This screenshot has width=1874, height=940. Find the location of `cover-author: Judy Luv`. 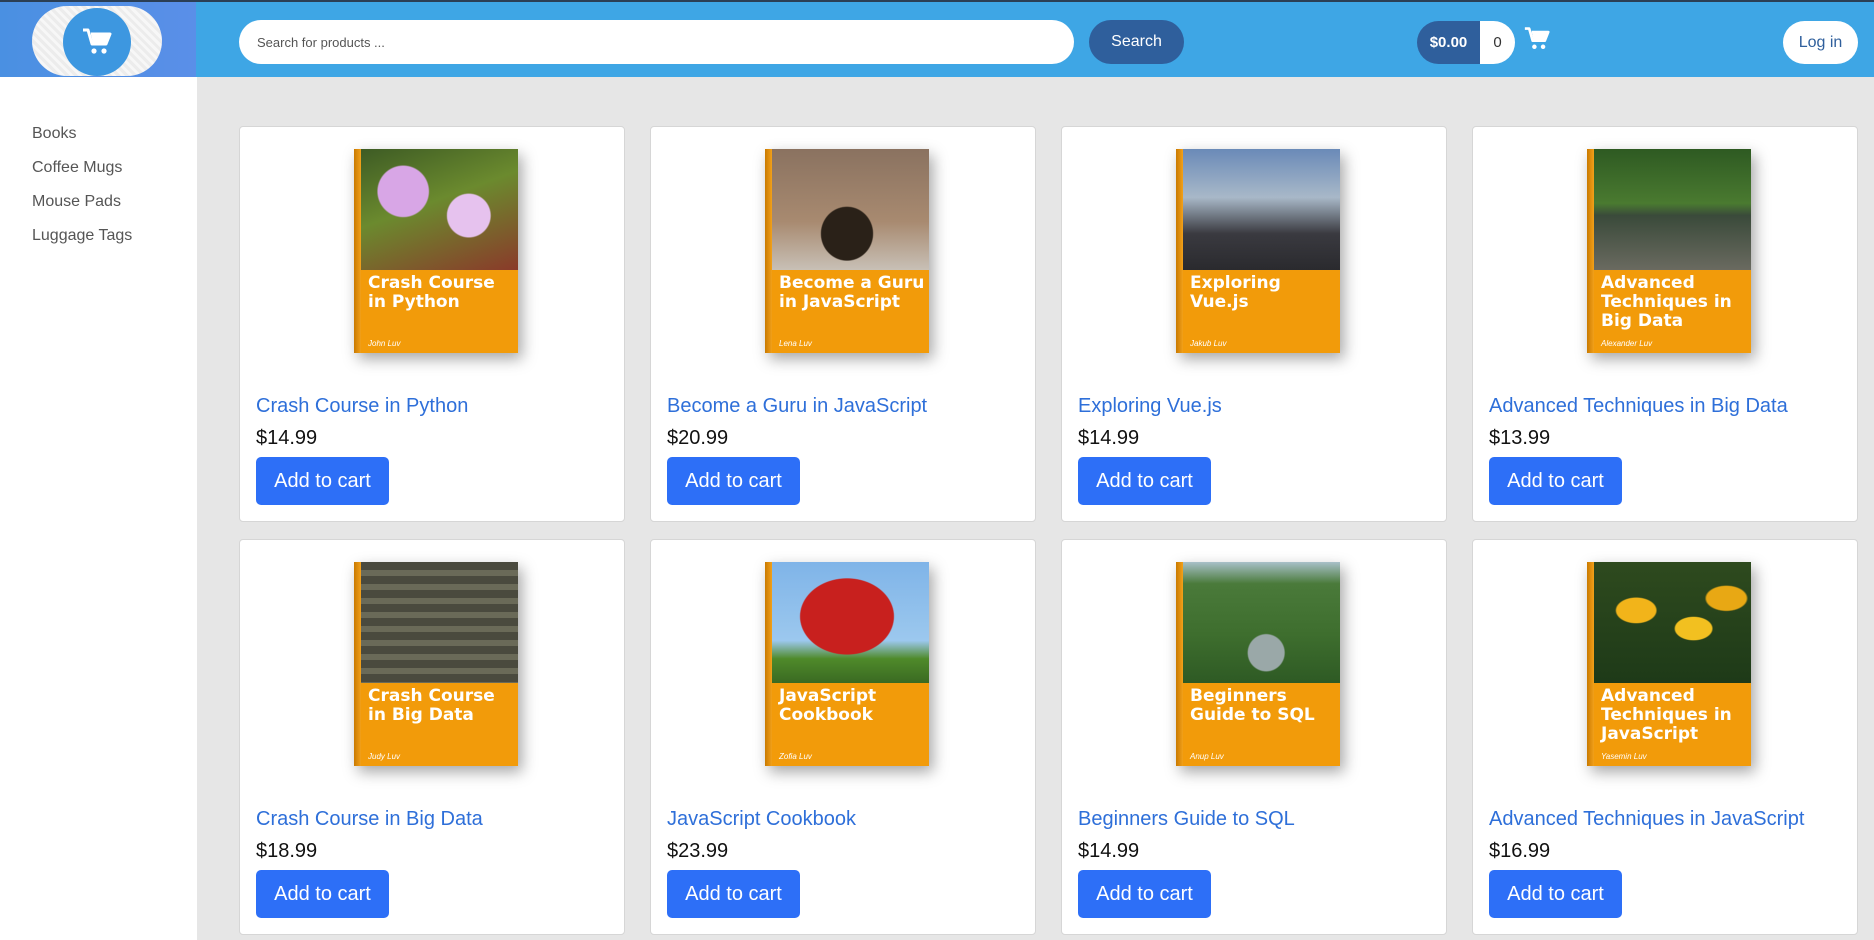

cover-author: Judy Luv is located at coordinates (384, 756).